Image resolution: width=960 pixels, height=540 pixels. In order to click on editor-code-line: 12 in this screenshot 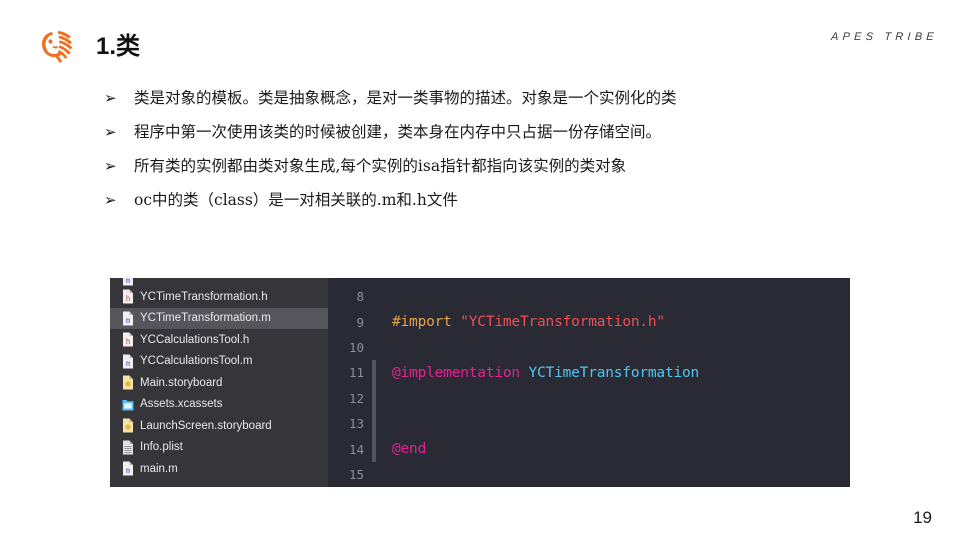, I will do `click(589, 398)`.